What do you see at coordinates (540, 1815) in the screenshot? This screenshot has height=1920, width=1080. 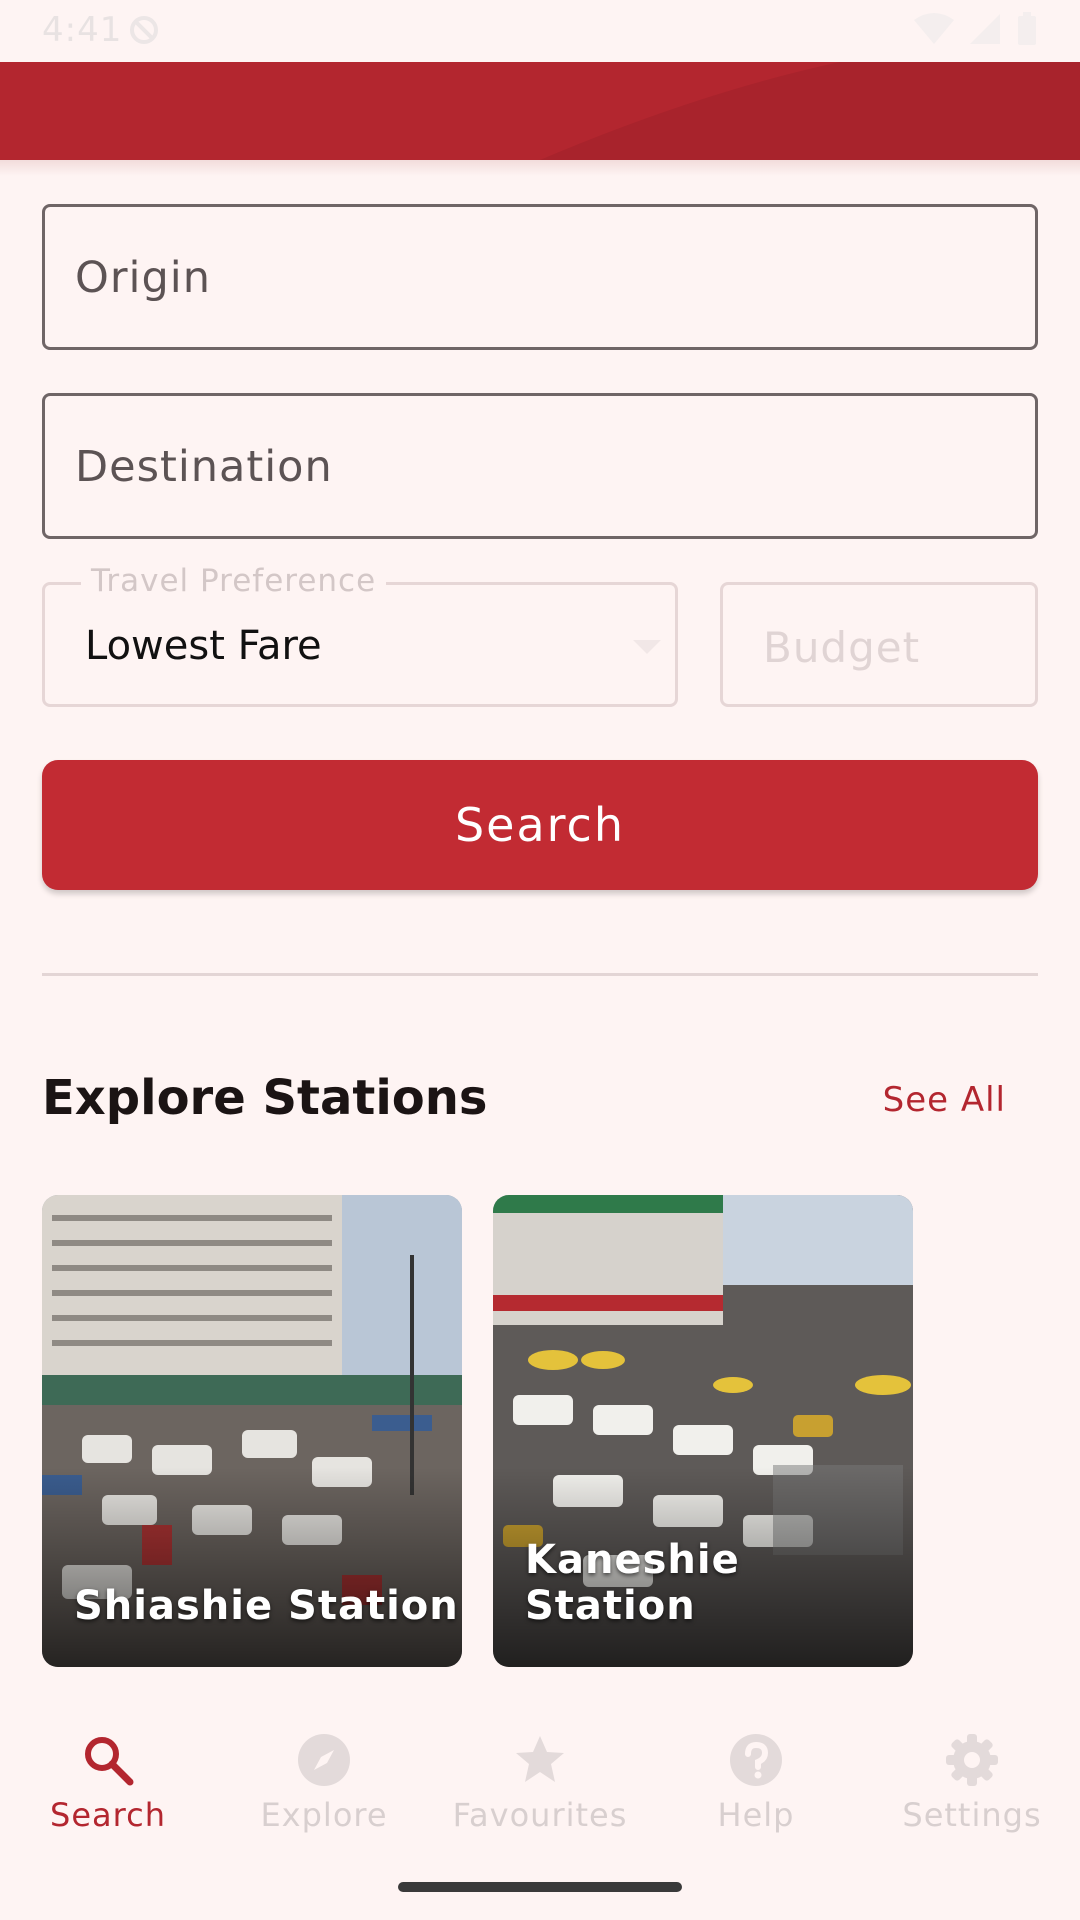 I see `nav-label: Favourites` at bounding box center [540, 1815].